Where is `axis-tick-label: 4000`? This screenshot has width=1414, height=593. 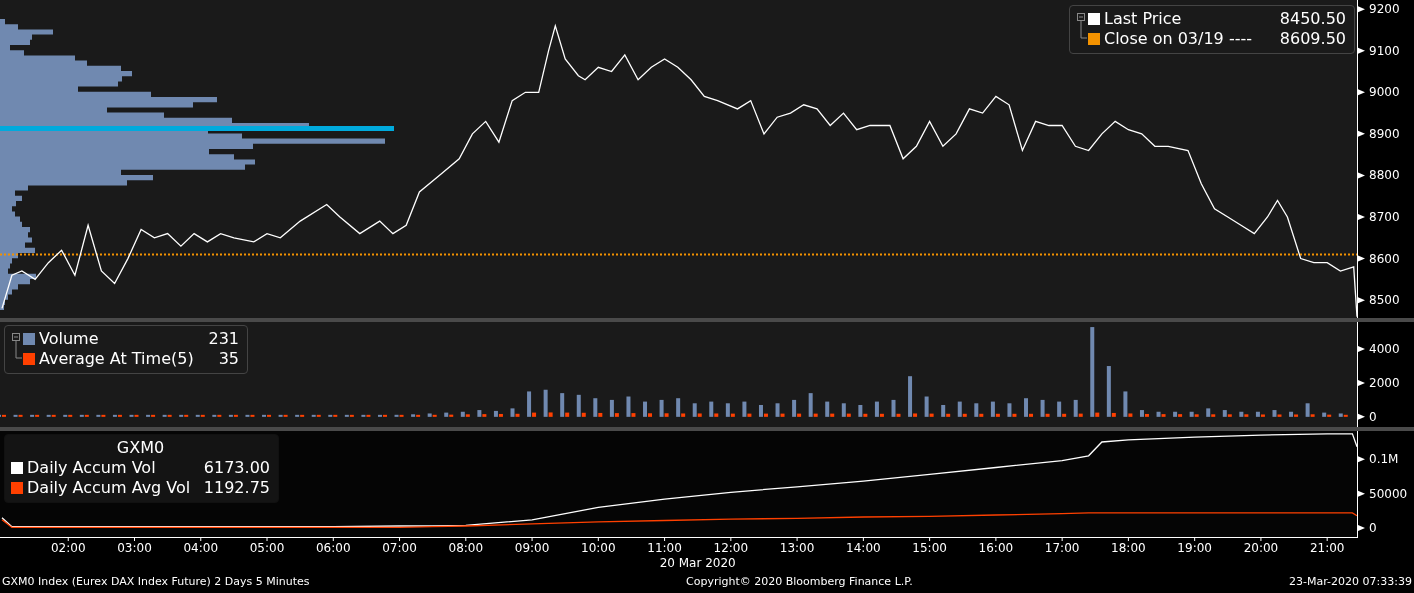
axis-tick-label: 4000 is located at coordinates (1384, 349).